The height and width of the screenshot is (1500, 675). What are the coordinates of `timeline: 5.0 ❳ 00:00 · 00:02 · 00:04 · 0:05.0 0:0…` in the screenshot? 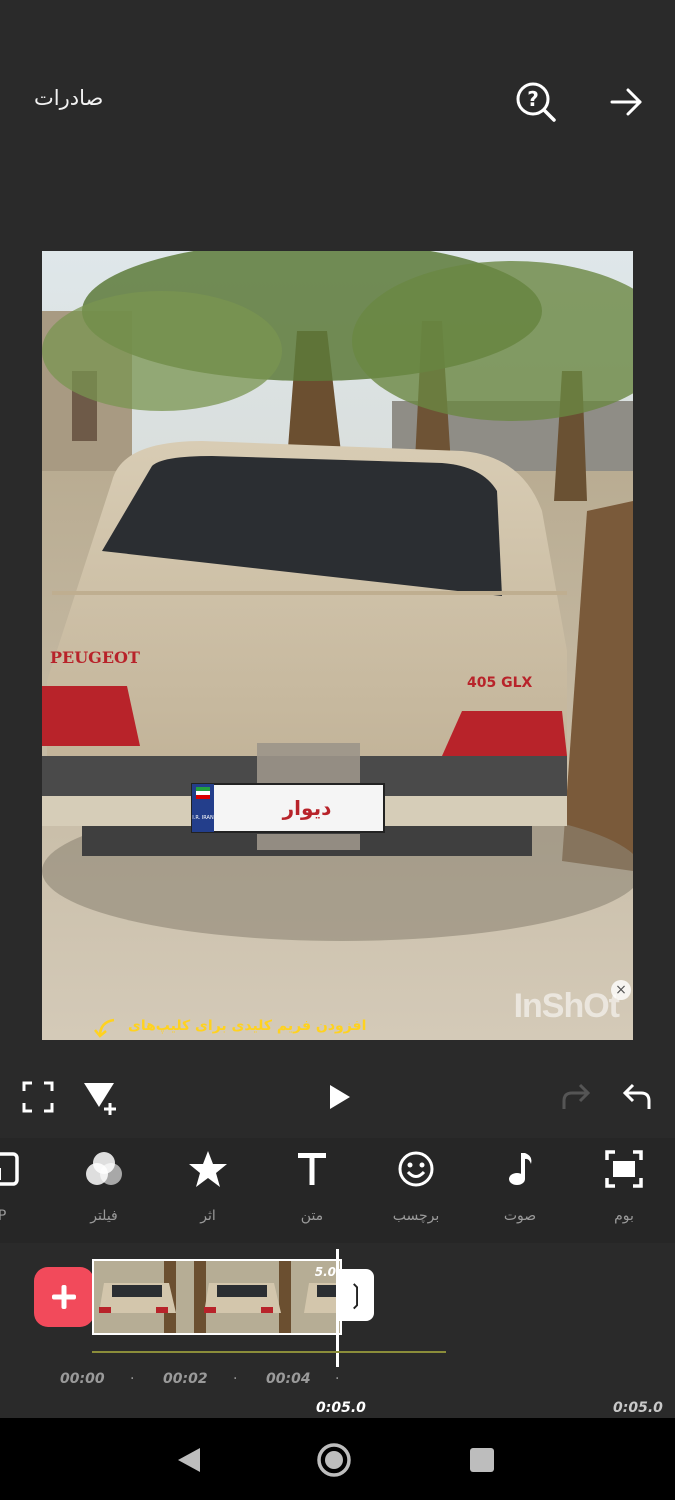 It's located at (337, 1330).